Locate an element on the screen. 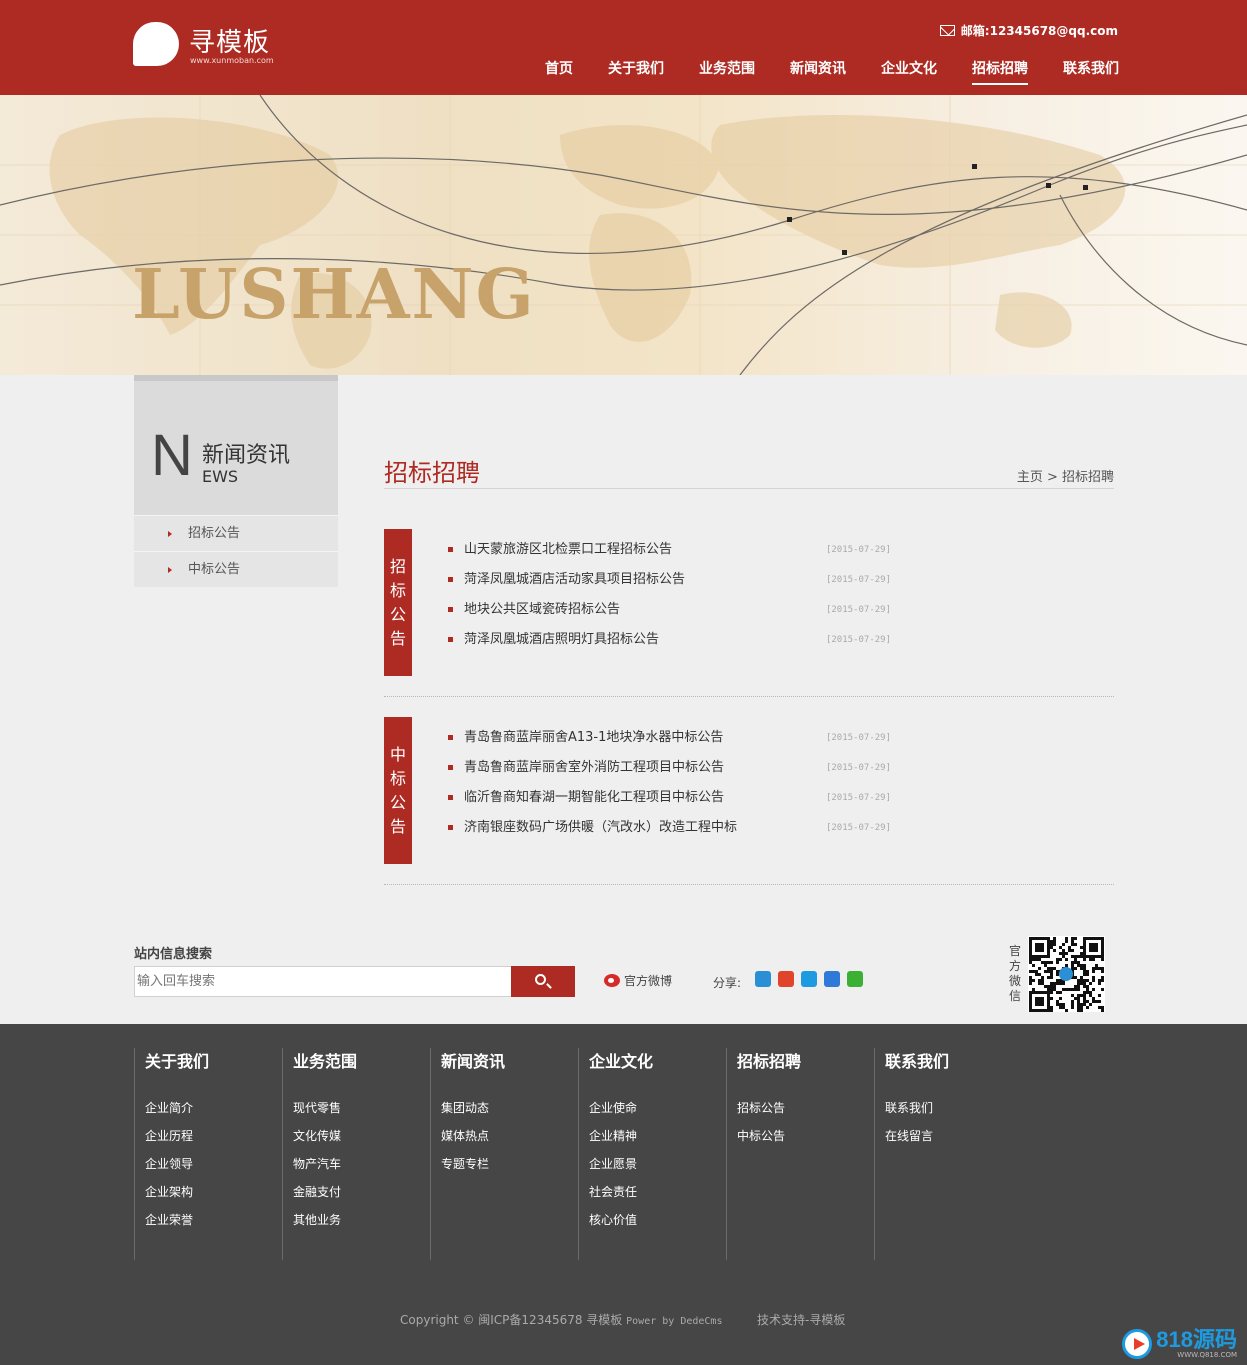 The image size is (1247, 1365). nav-tender: 招标招聘 is located at coordinates (1000, 71).